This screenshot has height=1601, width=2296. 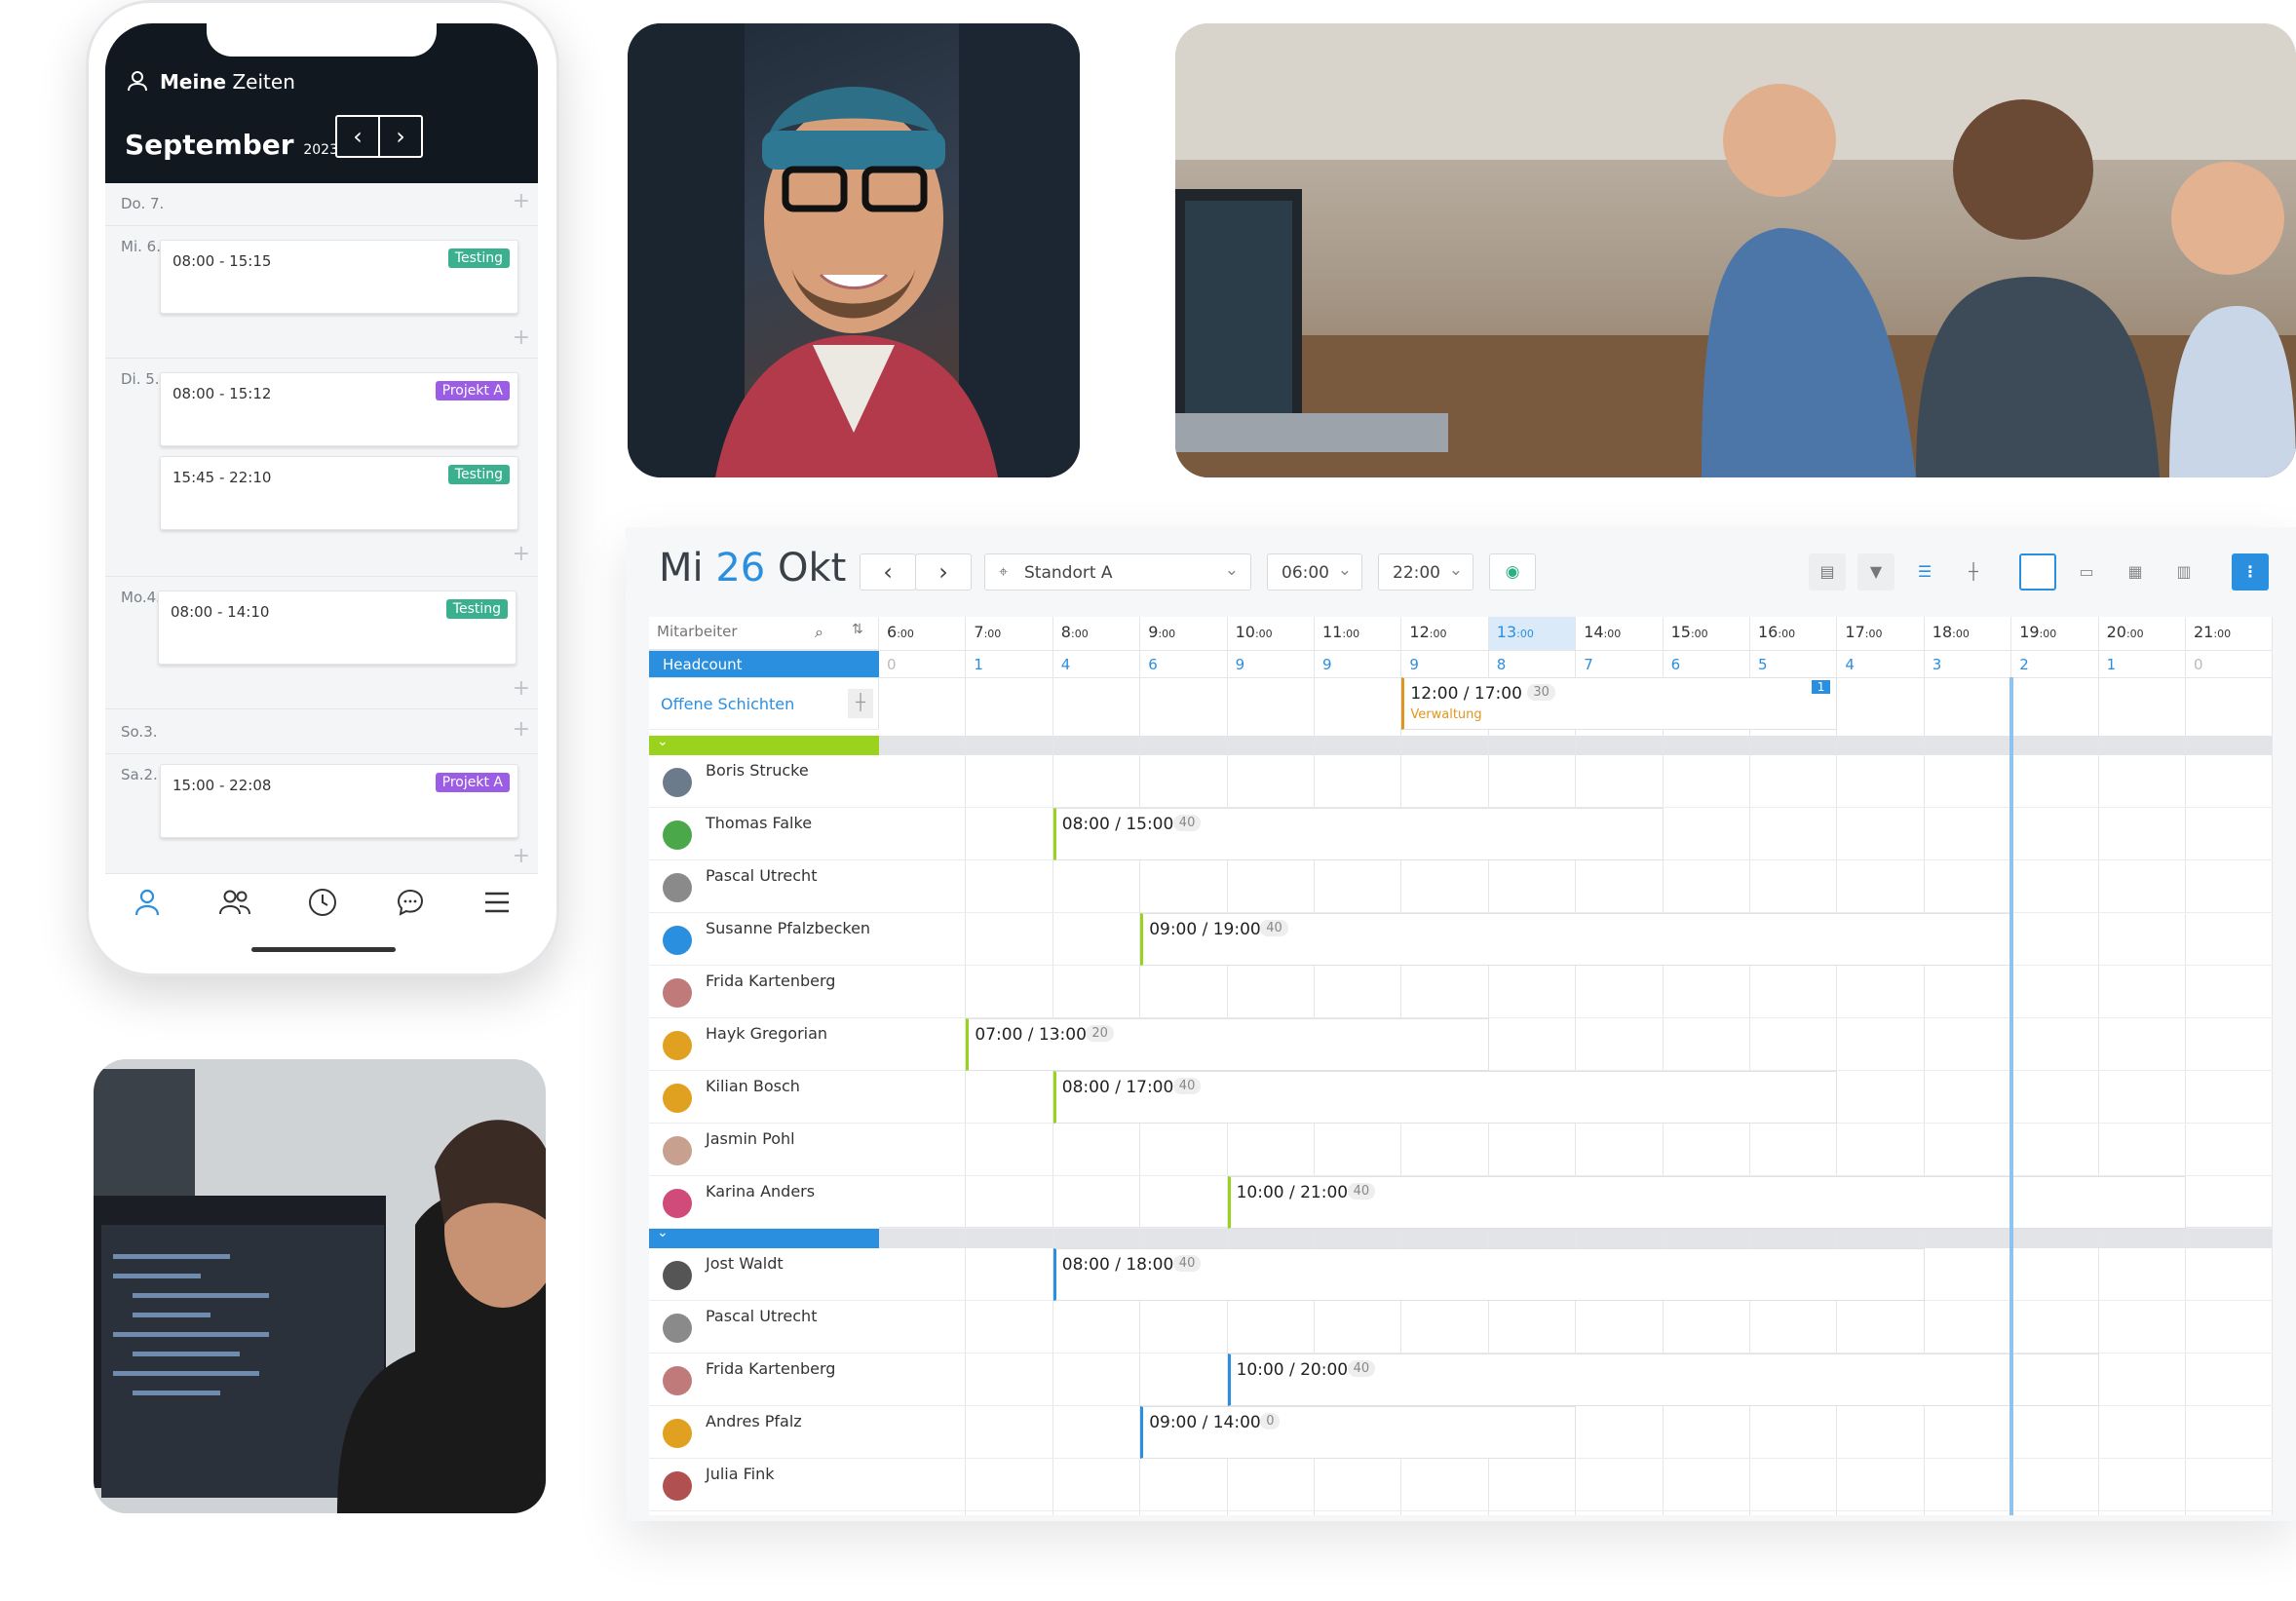 What do you see at coordinates (1488, 1274) in the screenshot?
I see `shift-block: 08:00 / 18:00 40` at bounding box center [1488, 1274].